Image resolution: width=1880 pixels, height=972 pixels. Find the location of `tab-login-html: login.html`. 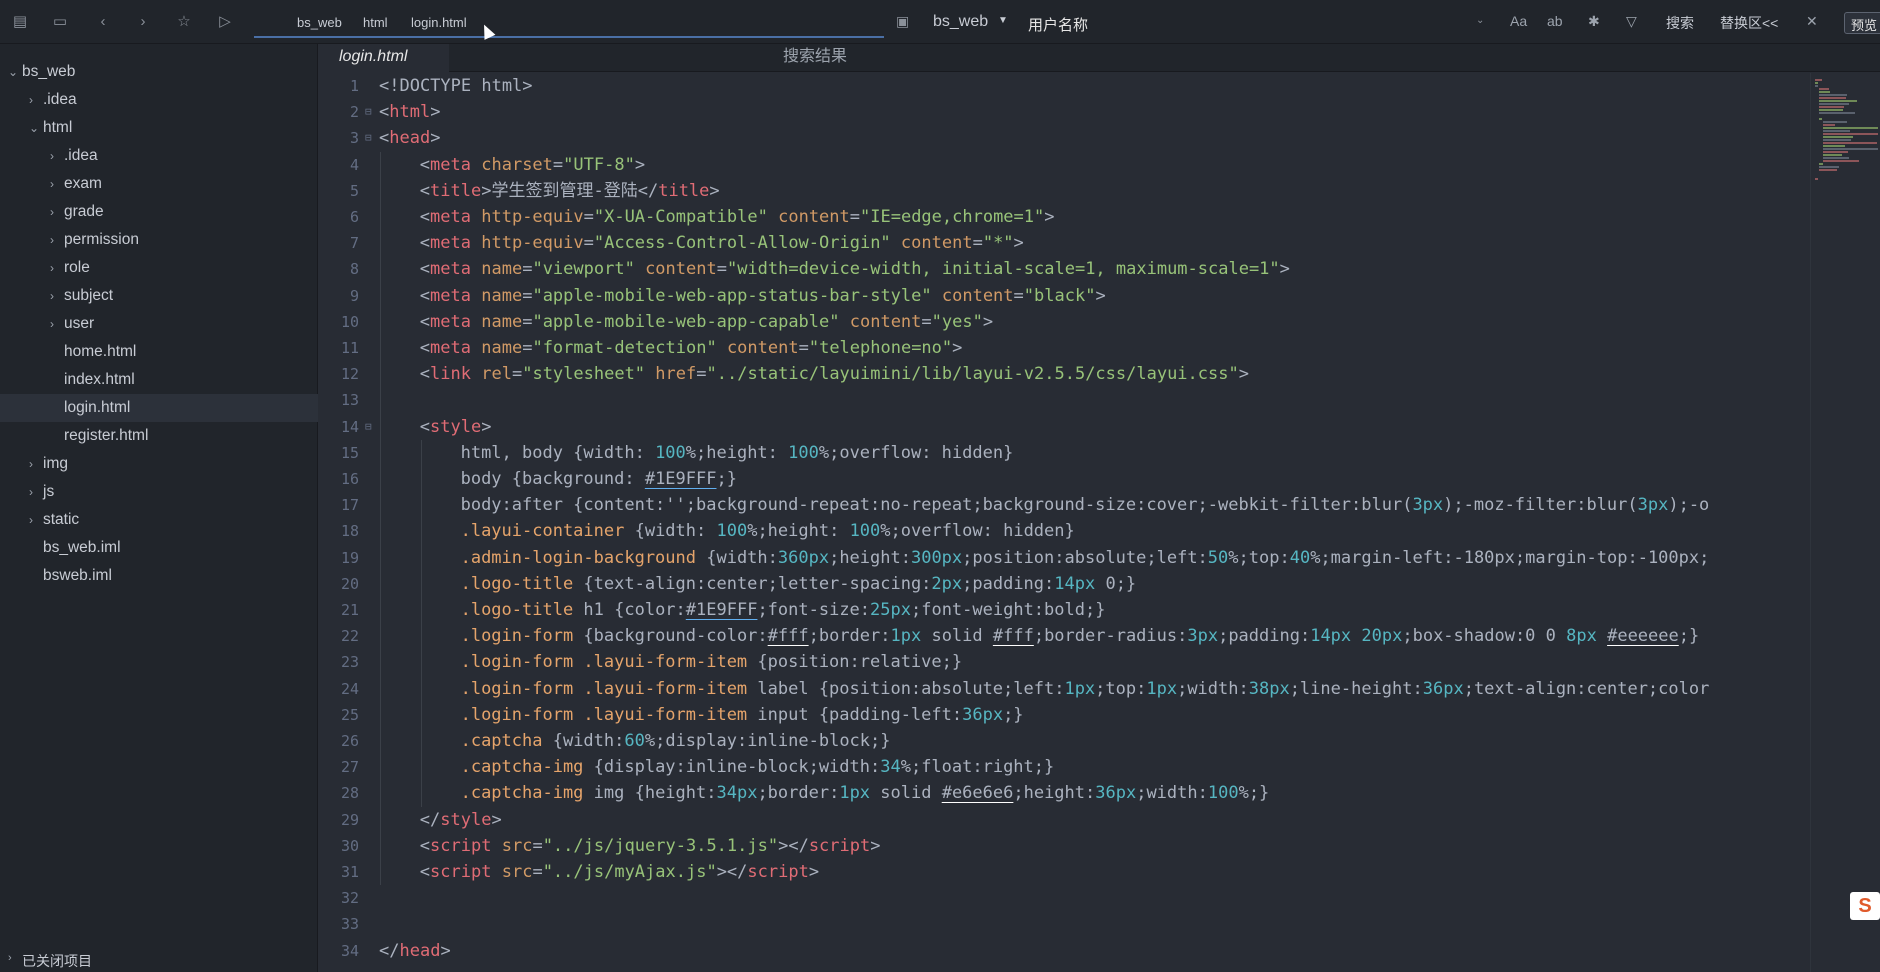

tab-login-html: login.html is located at coordinates (384, 58).